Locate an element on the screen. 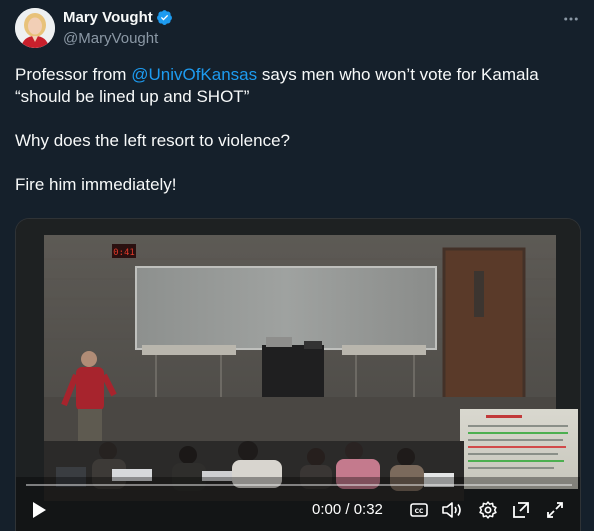 Image resolution: width=594 pixels, height=531 pixels. mention-link: @UnivOfKansas is located at coordinates (194, 74).